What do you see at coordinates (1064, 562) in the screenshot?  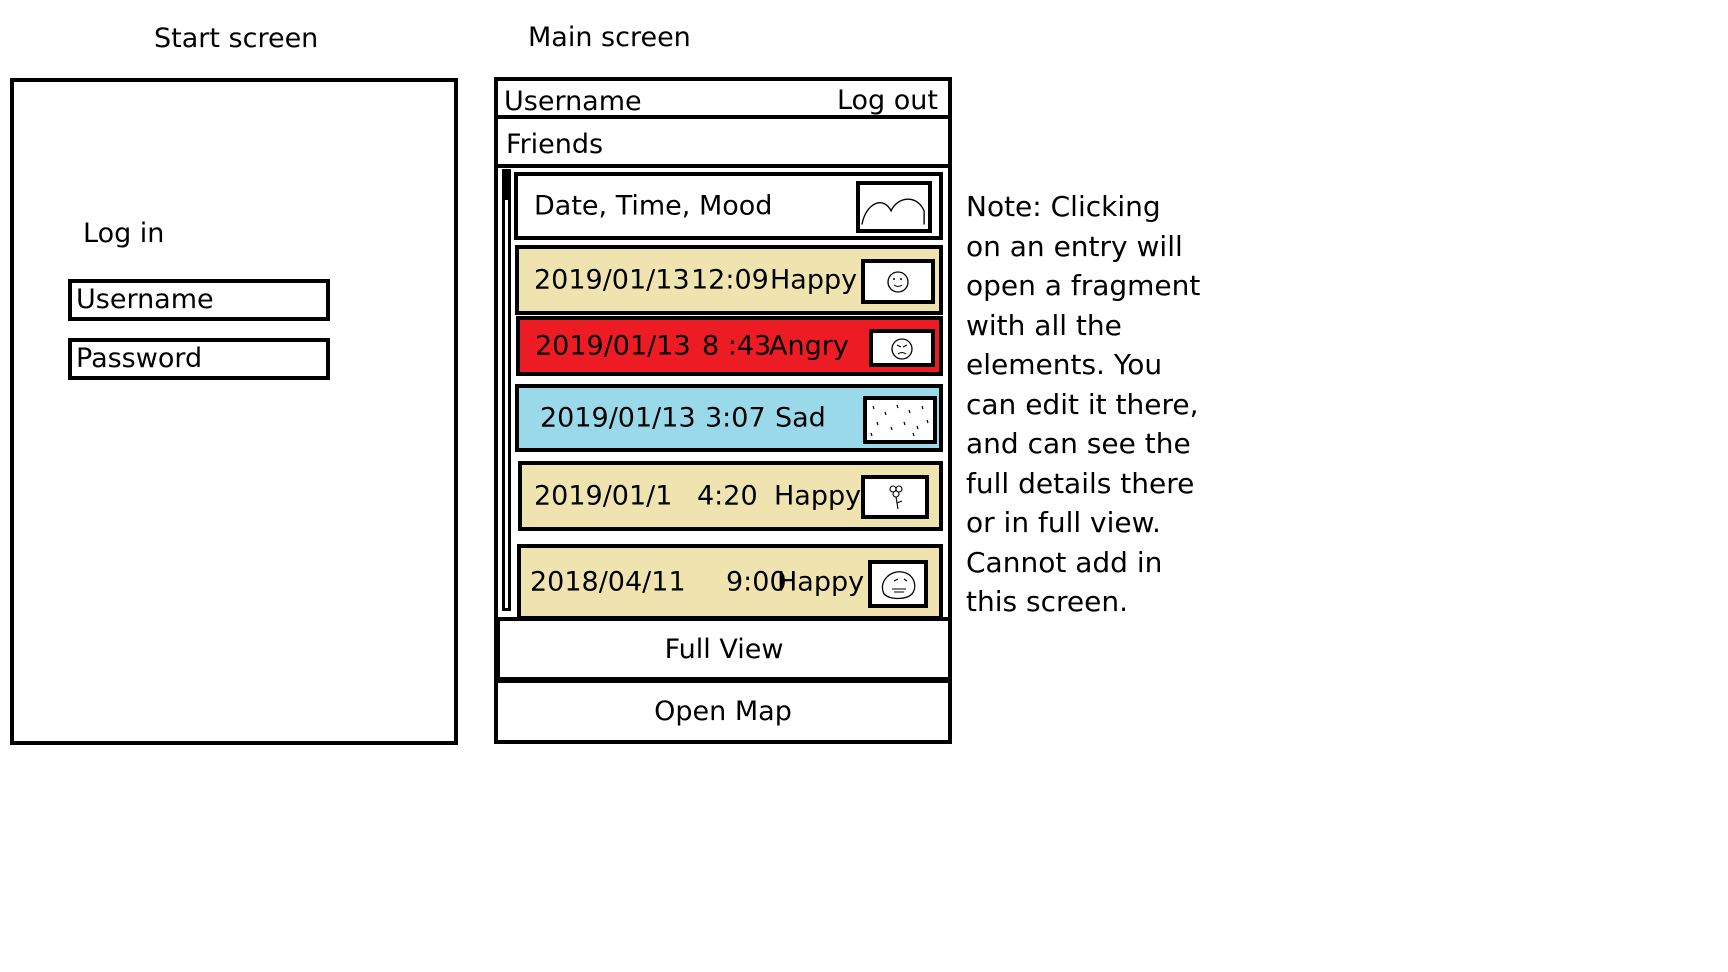 I see `note-line: Cannot add in` at bounding box center [1064, 562].